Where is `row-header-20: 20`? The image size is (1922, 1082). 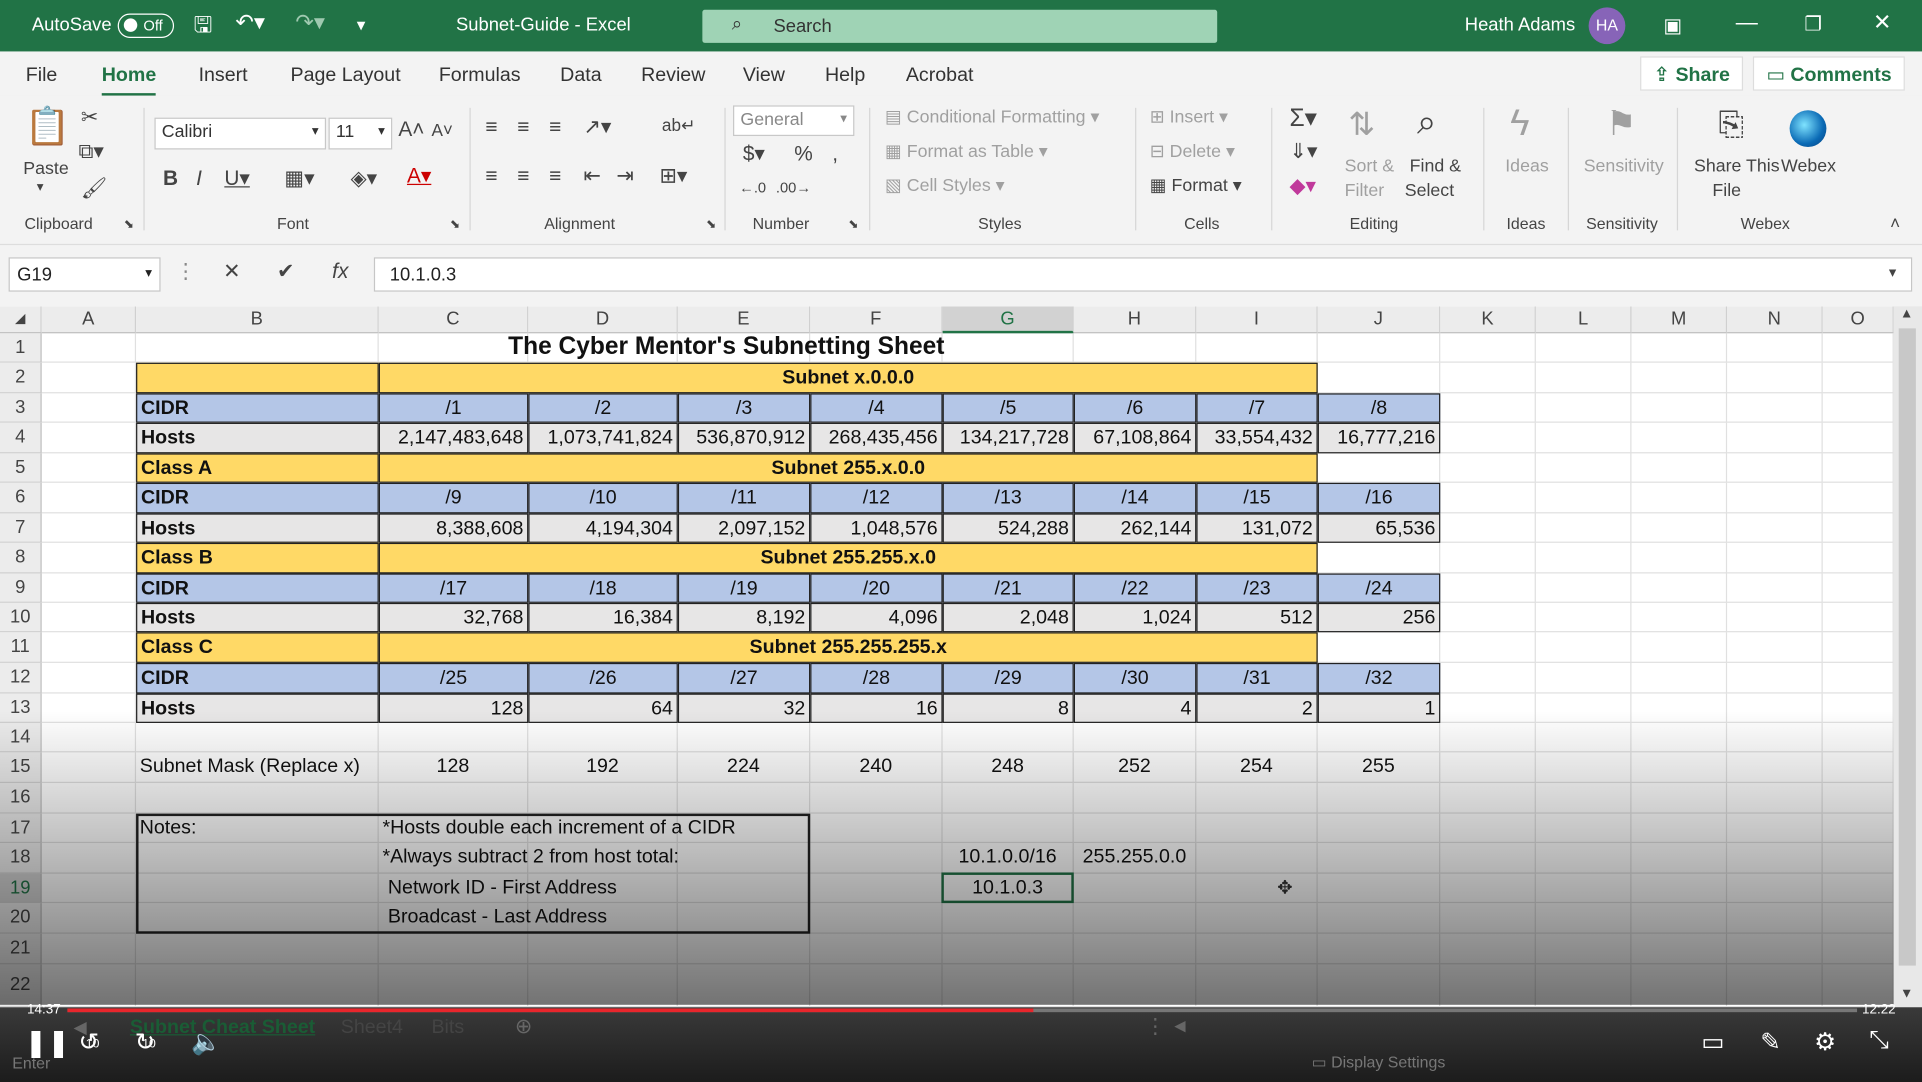 row-header-20: 20 is located at coordinates (21, 918).